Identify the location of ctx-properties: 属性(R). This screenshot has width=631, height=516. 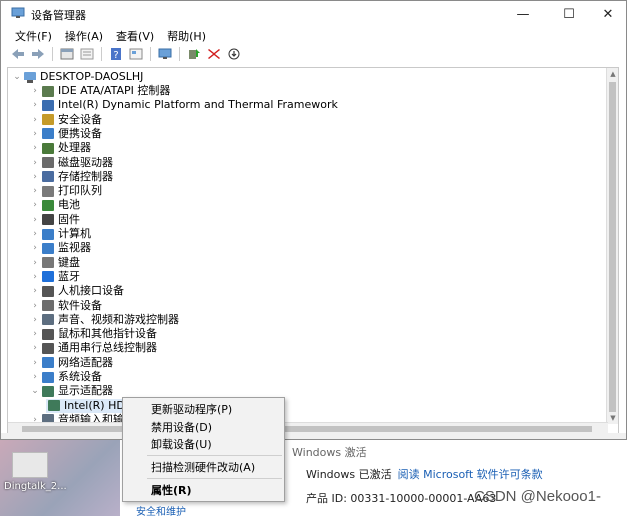
(203, 490).